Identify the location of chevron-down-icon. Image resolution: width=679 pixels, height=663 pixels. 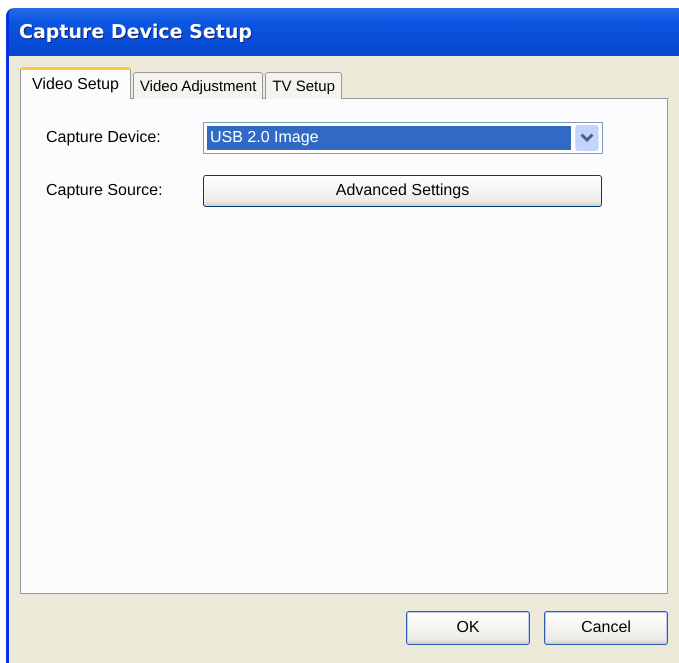
(587, 138).